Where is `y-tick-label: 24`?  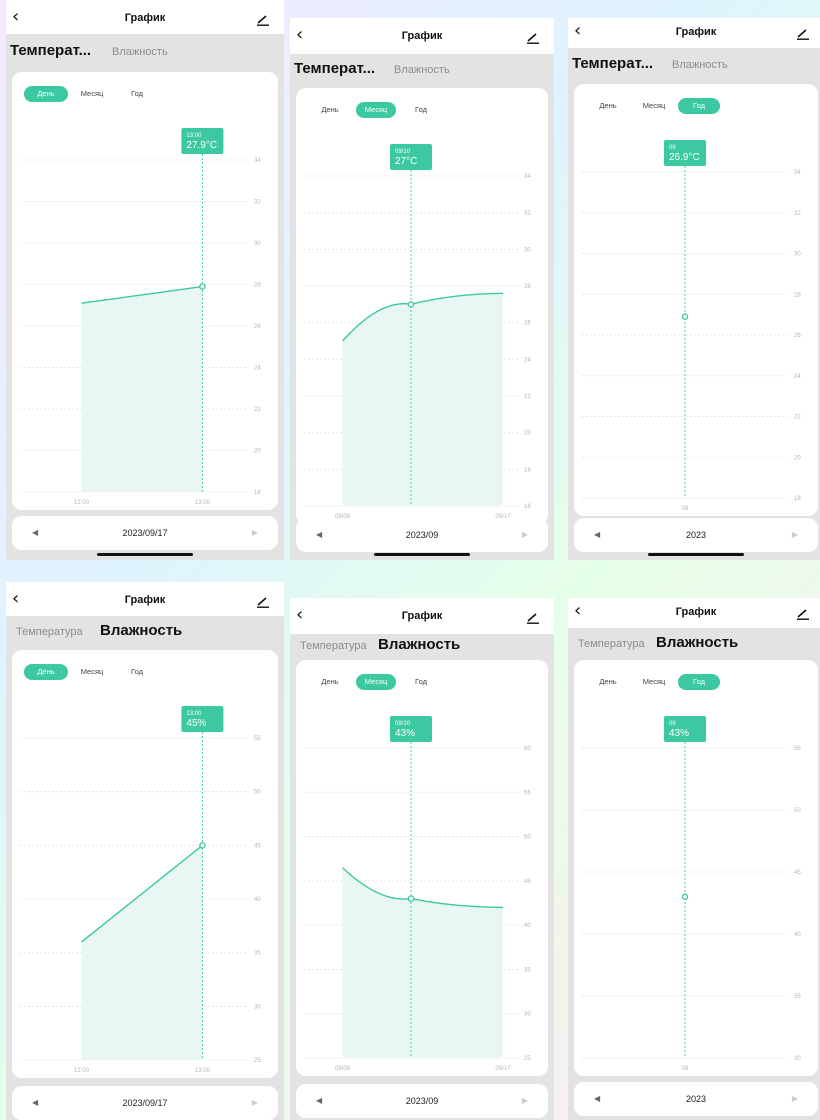 y-tick-label: 24 is located at coordinates (257, 369).